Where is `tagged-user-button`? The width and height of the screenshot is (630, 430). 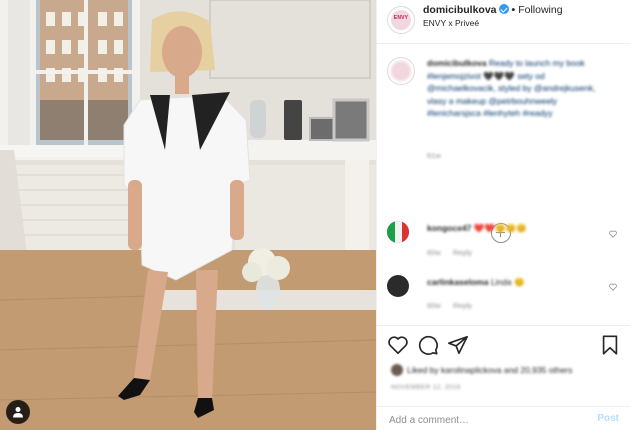 tagged-user-button is located at coordinates (18, 412).